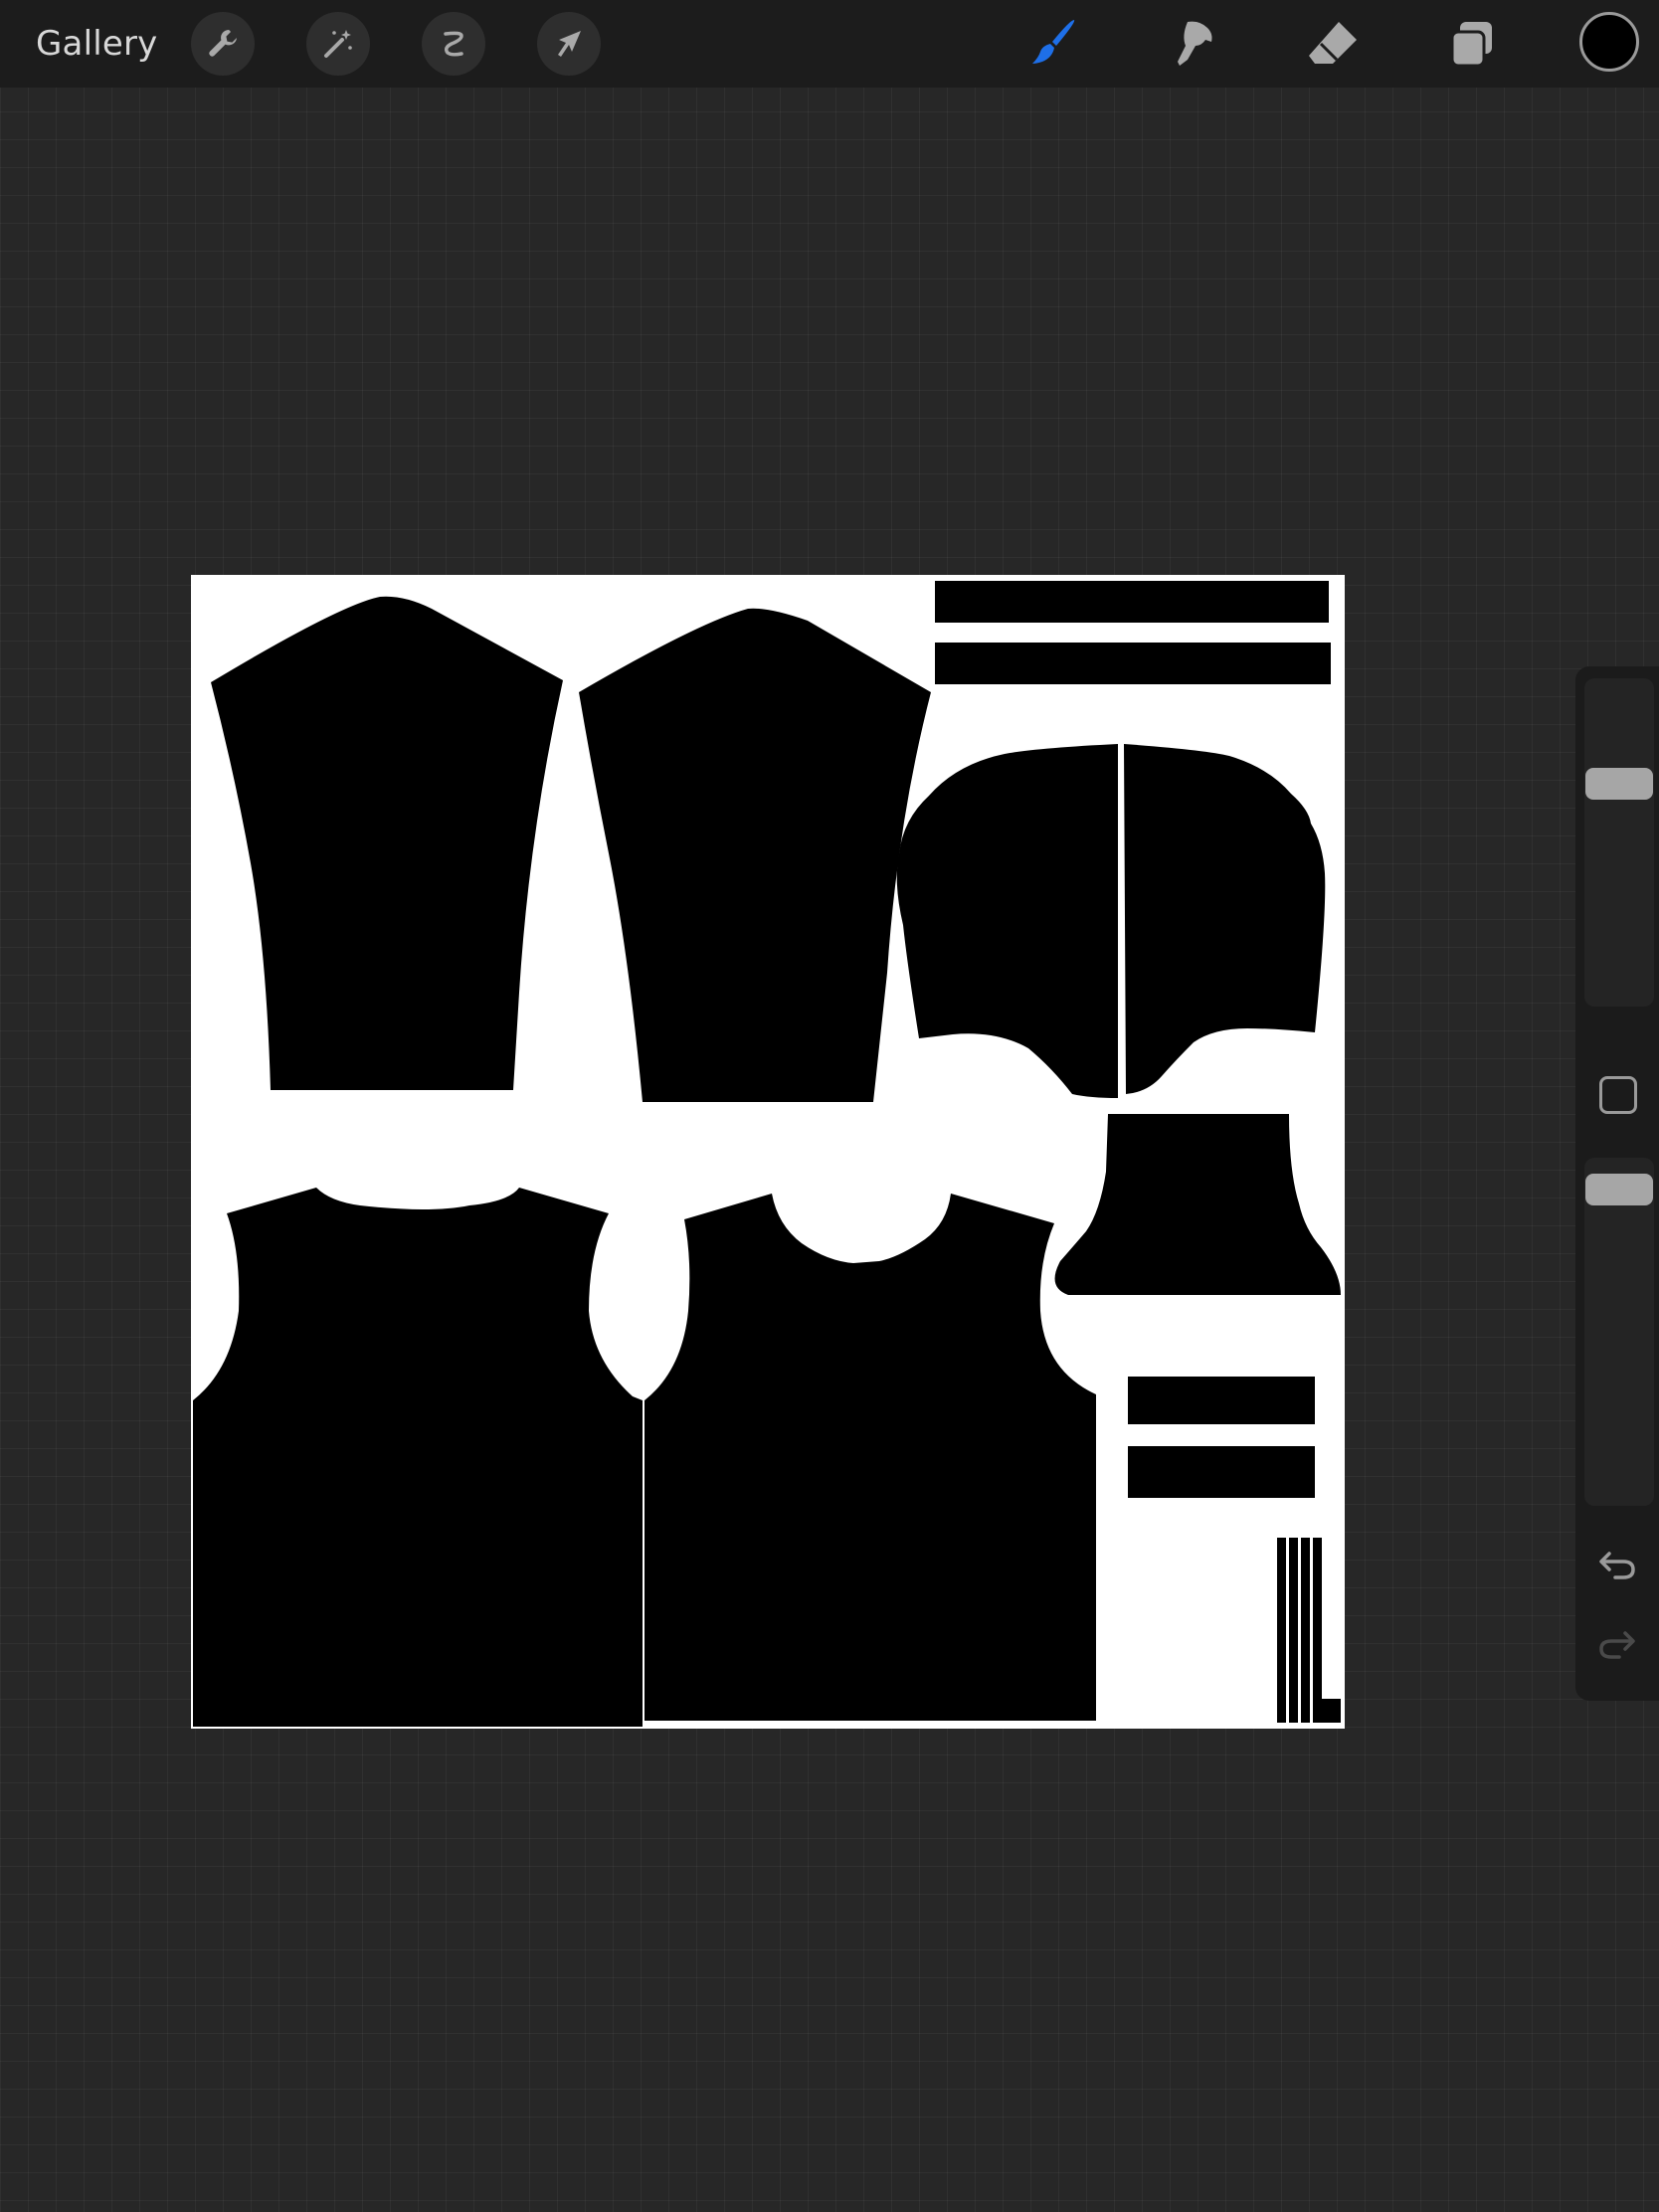  I want to click on top-toolbar: Gallery, so click(829, 44).